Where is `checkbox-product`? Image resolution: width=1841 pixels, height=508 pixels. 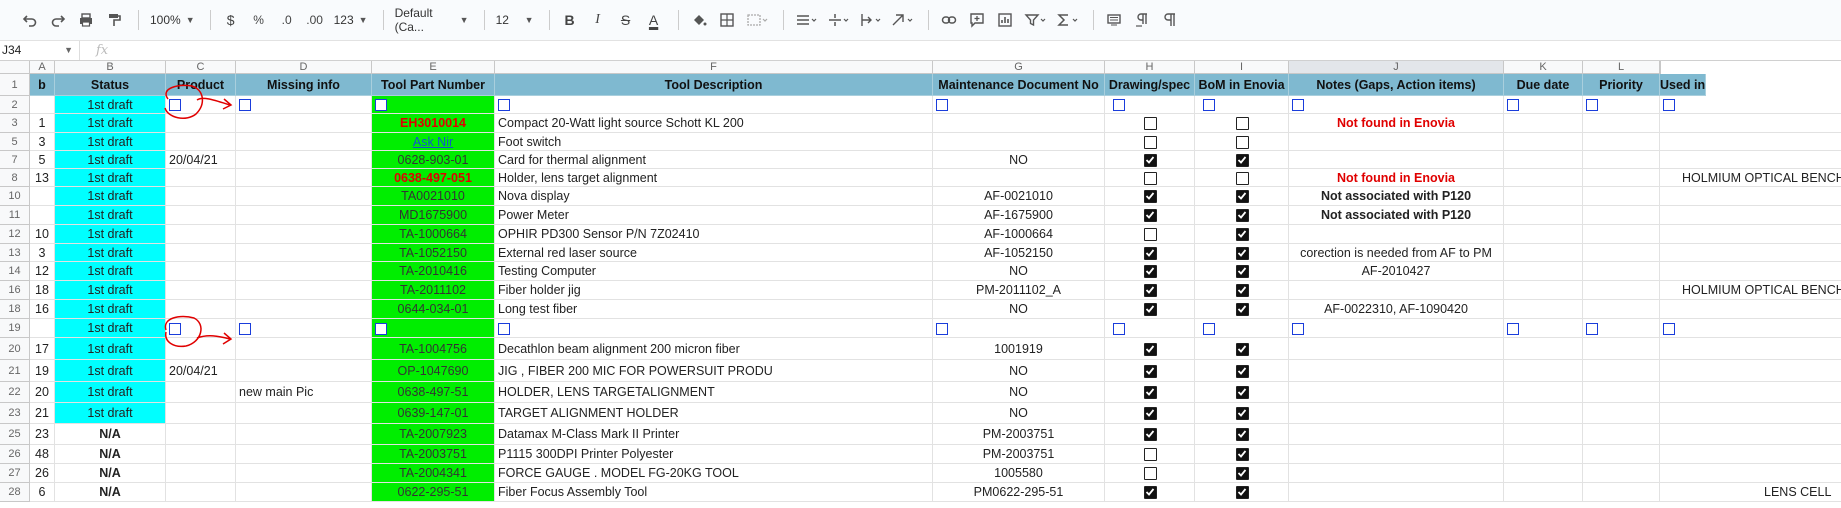
checkbox-product is located at coordinates (175, 328).